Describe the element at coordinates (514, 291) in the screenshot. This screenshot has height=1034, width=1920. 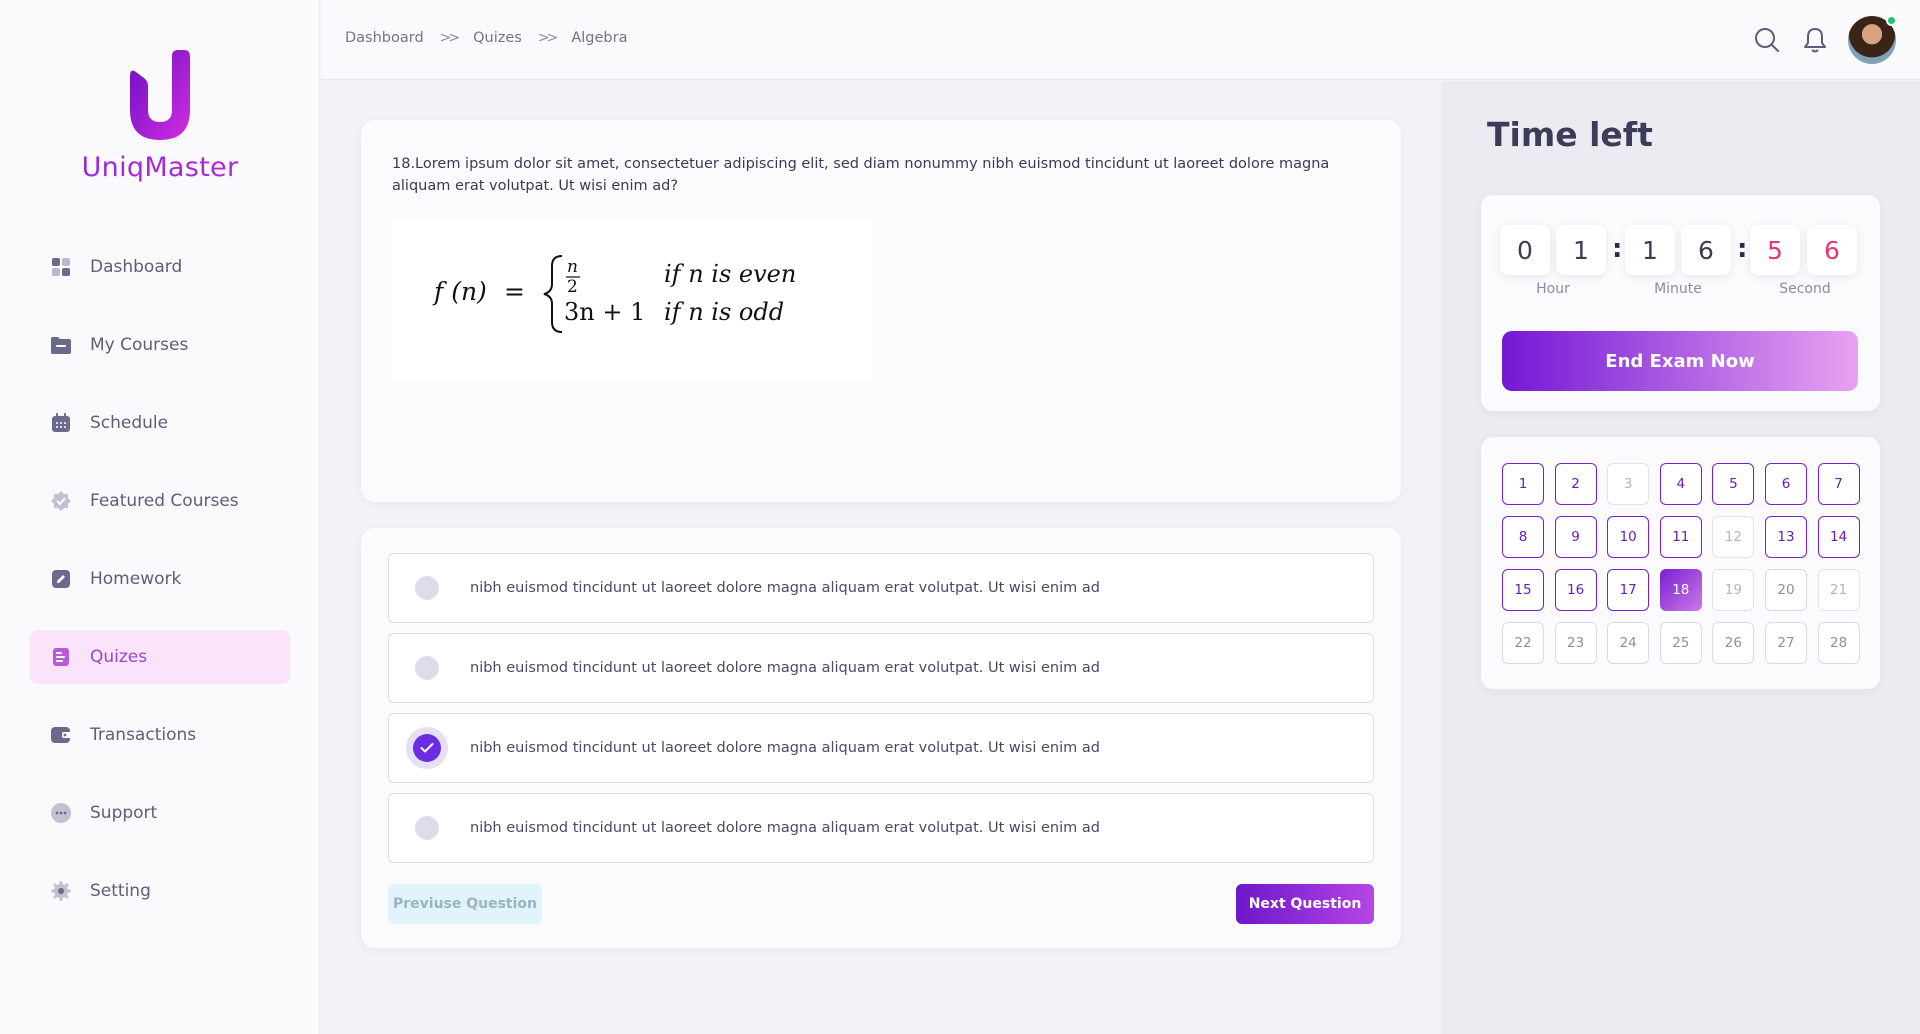
I see `formula-equals: =` at that location.